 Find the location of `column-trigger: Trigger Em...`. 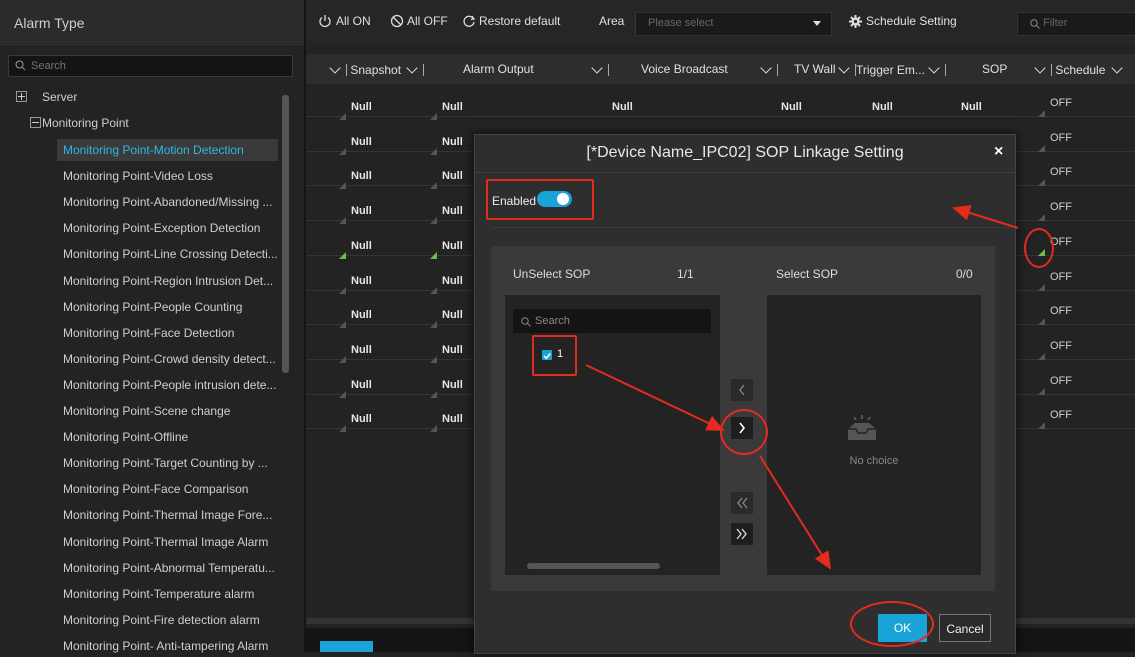

column-trigger: Trigger Em... is located at coordinates (892, 69).